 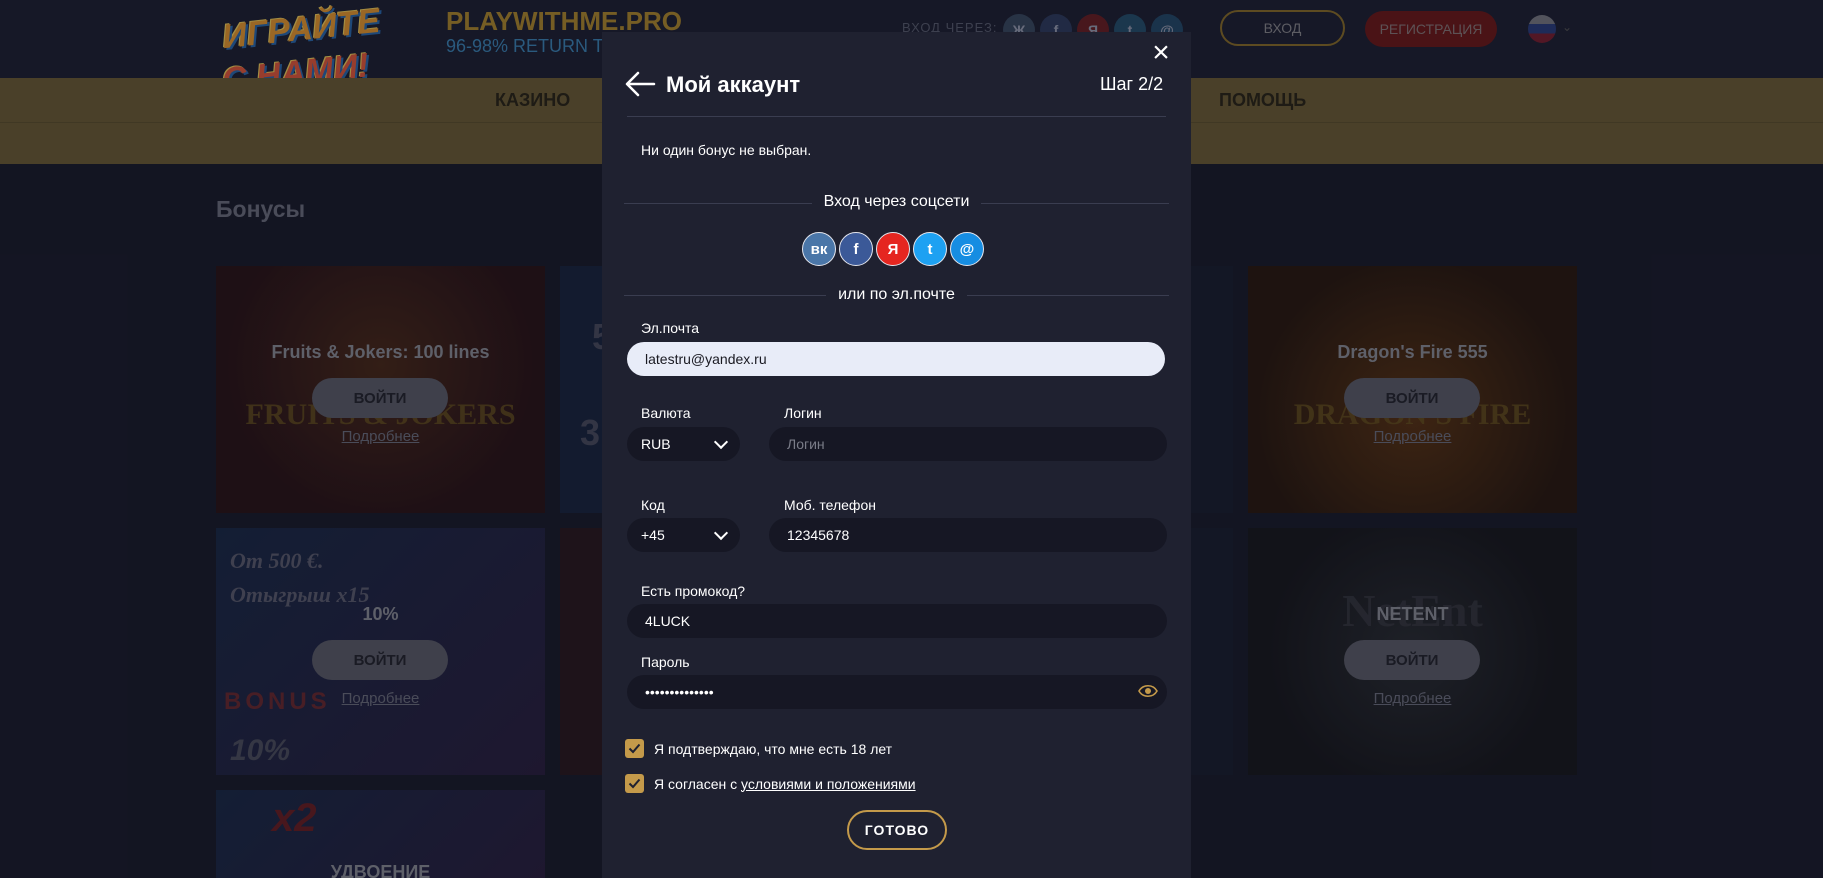 I want to click on login-field, so click(x=968, y=444).